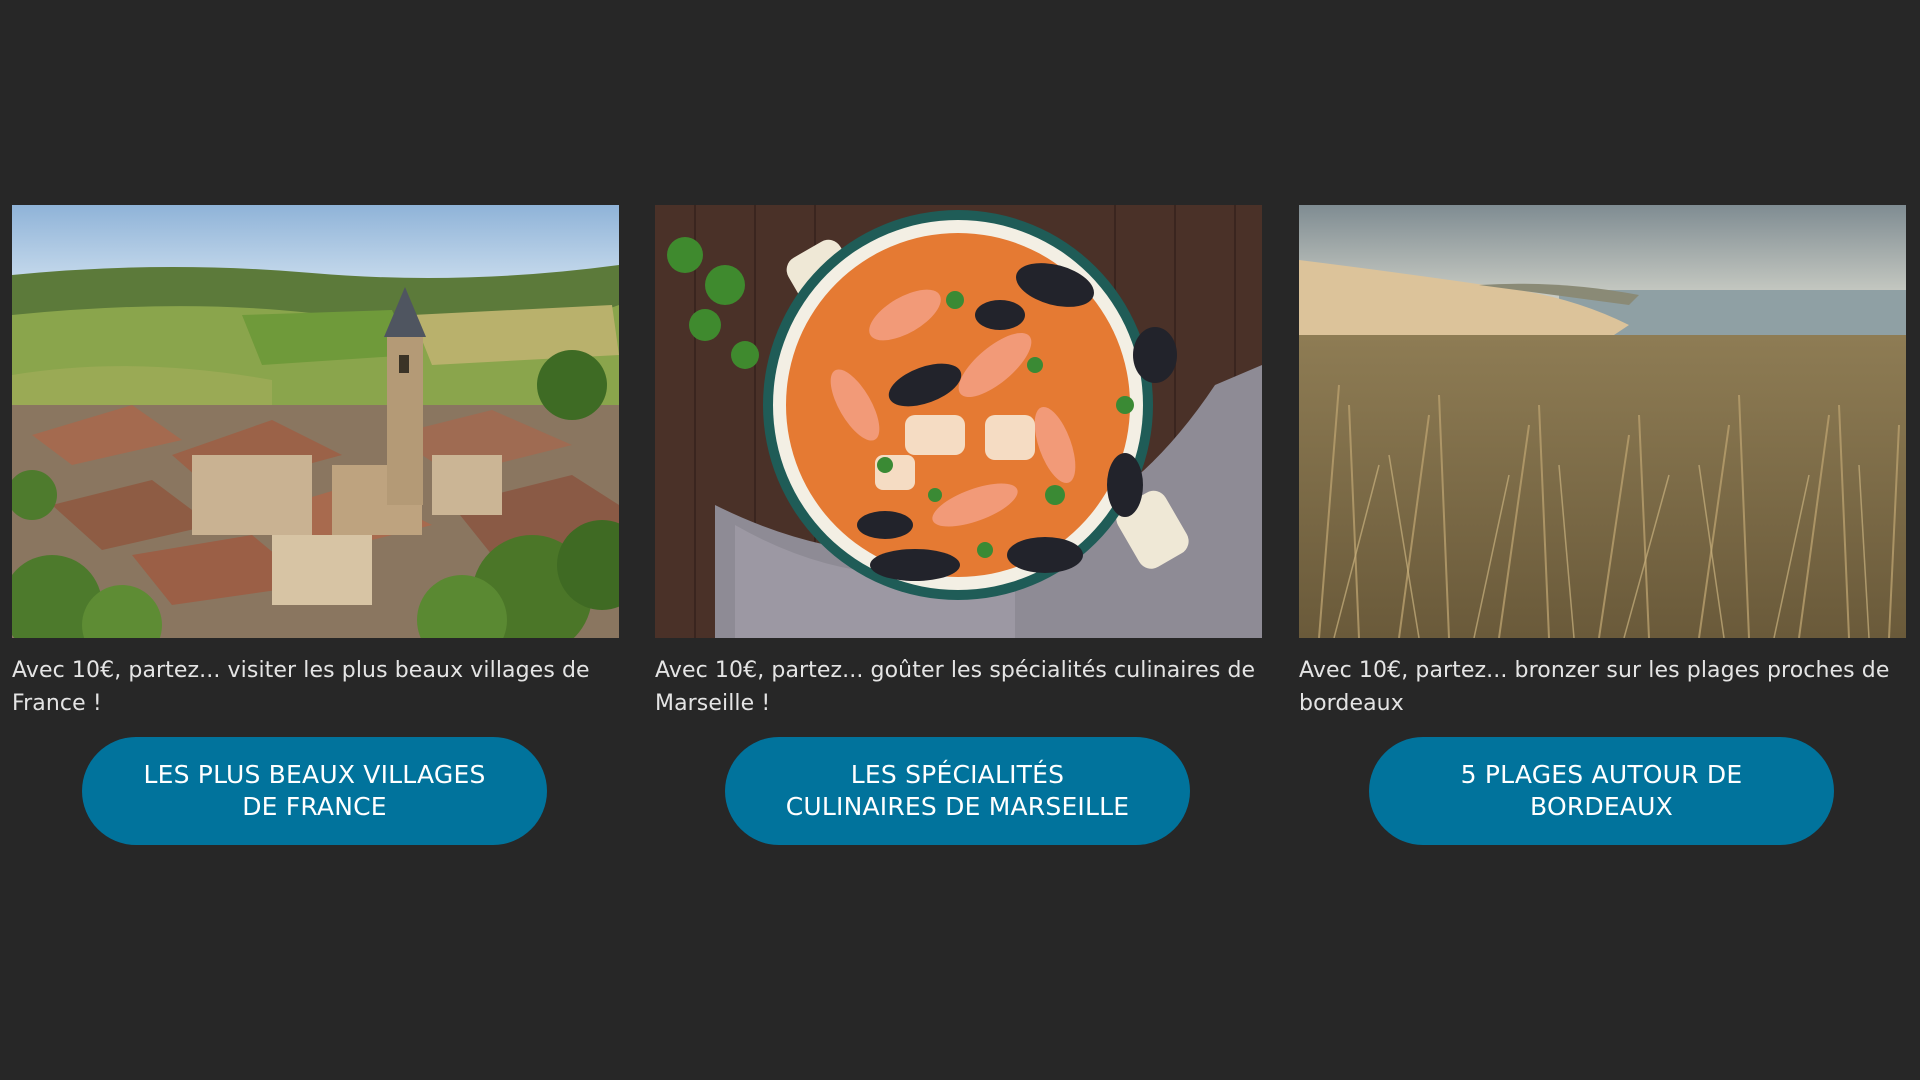 Image resolution: width=1920 pixels, height=1080 pixels. I want to click on bordeaux-button: 5 PLAGES AUTOUR DE BORDEAUX, so click(1601, 791).